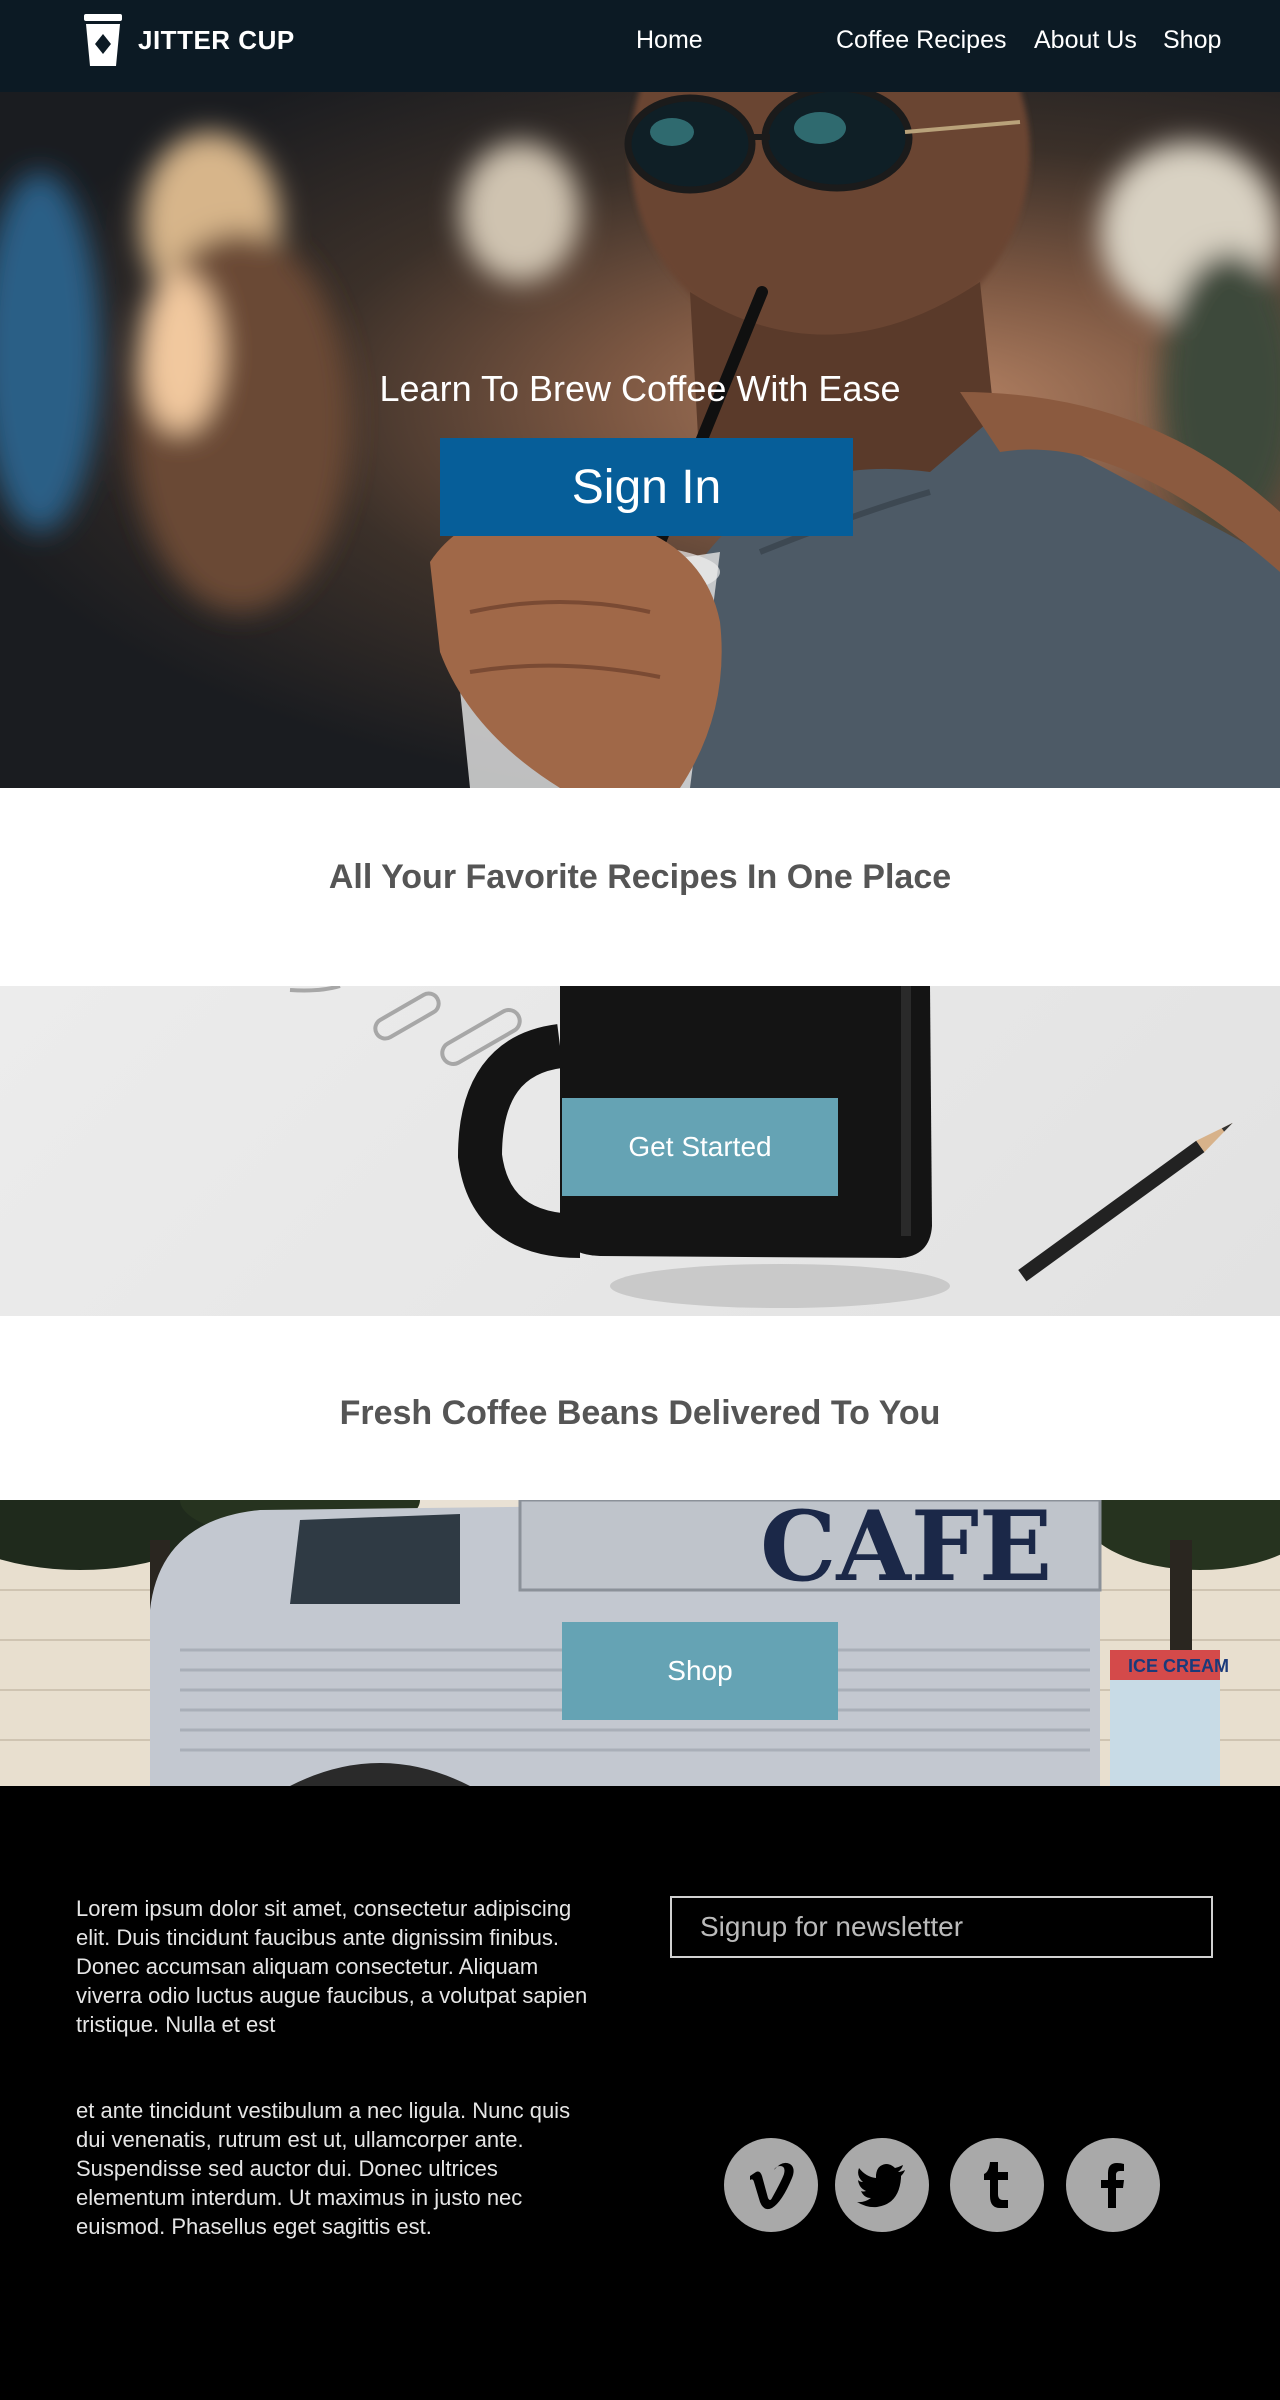 The height and width of the screenshot is (2400, 1280). Describe the element at coordinates (1192, 40) in the screenshot. I see `nav-shop: Shop` at that location.